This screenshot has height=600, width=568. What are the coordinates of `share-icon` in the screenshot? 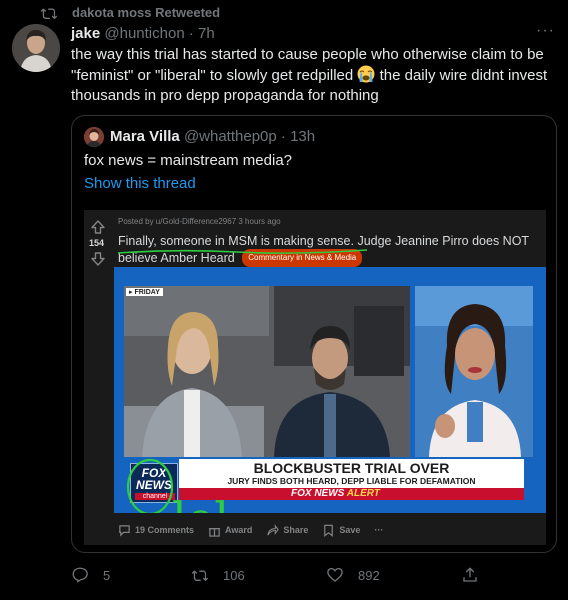 It's located at (470, 574).